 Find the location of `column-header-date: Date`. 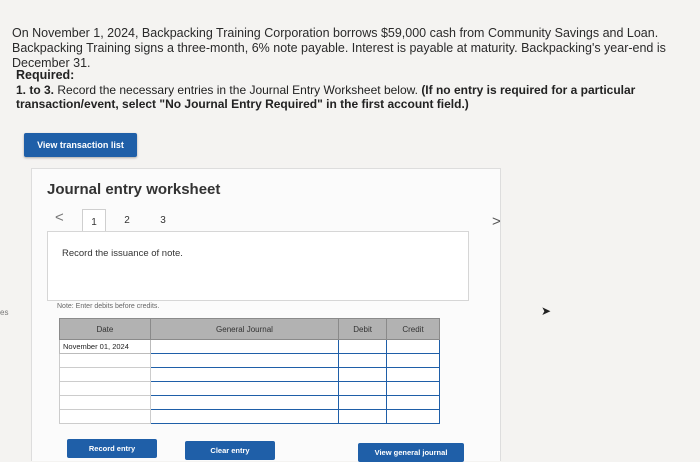

column-header-date: Date is located at coordinates (105, 329).